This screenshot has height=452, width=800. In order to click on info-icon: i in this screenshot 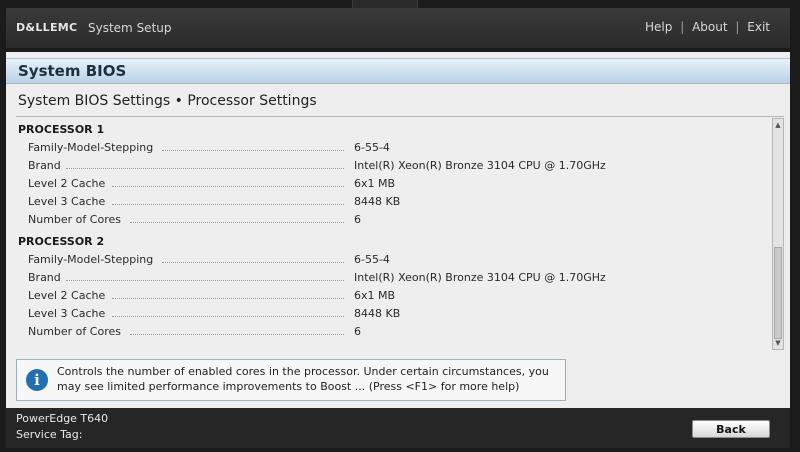, I will do `click(37, 380)`.